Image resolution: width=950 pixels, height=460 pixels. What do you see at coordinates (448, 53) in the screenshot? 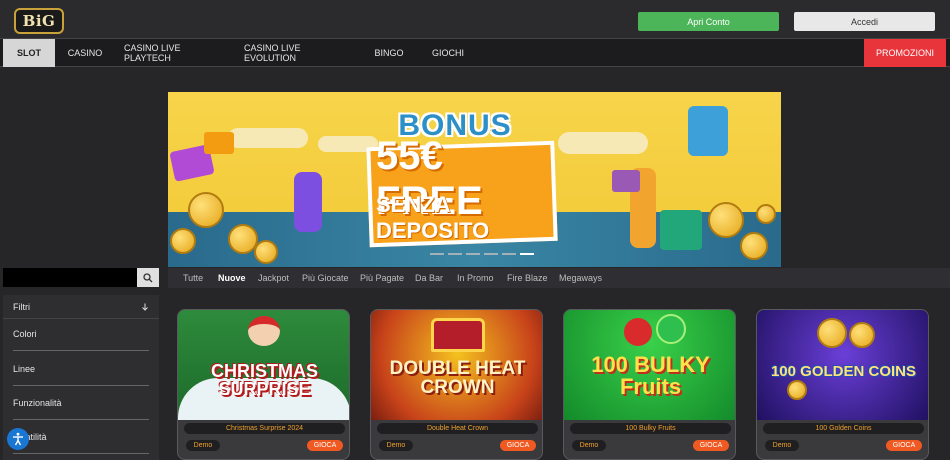
I see `nav-item-giochi: GIOCHI` at bounding box center [448, 53].